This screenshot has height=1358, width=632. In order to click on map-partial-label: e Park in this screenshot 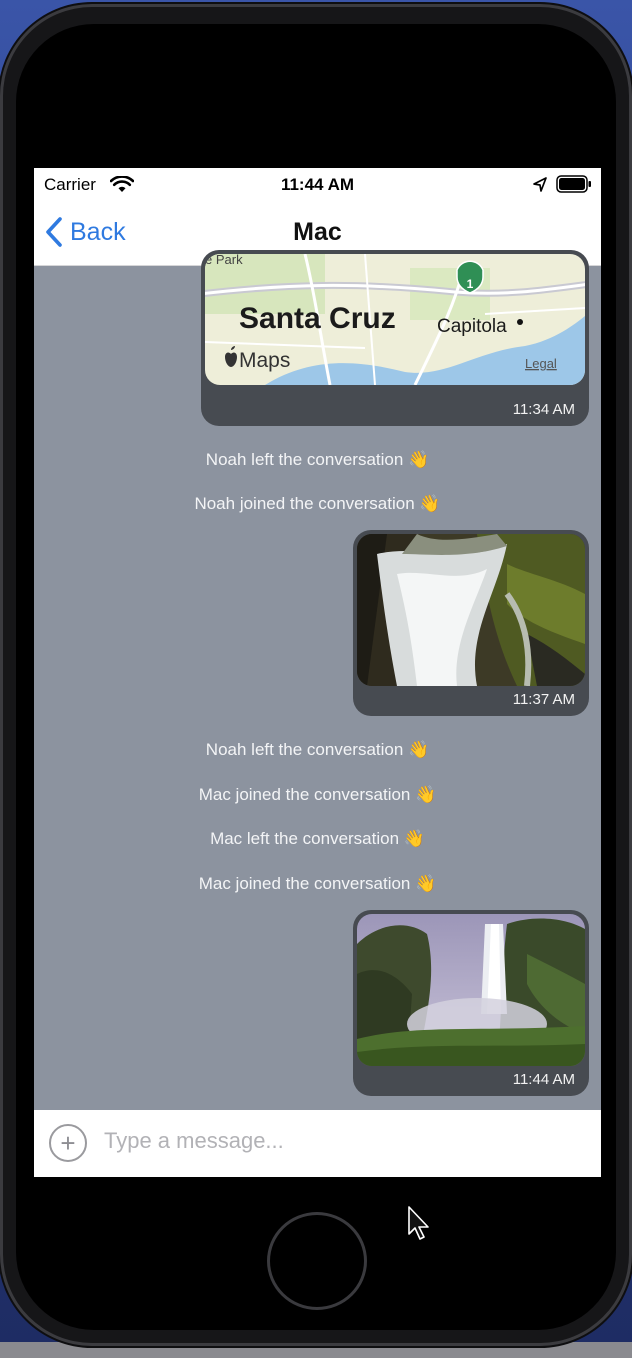, I will do `click(224, 260)`.